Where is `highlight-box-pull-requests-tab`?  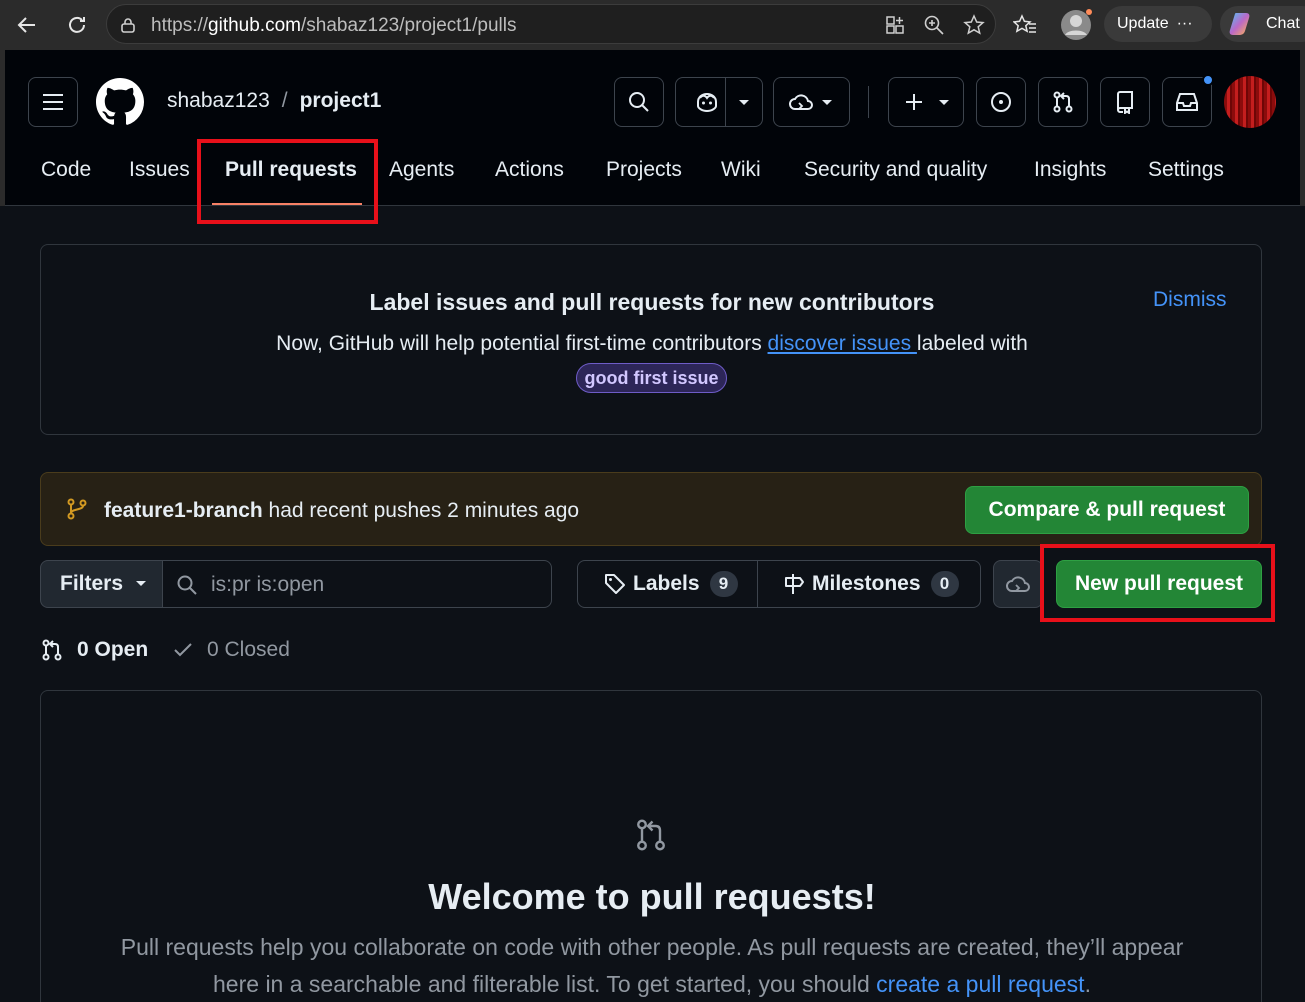 highlight-box-pull-requests-tab is located at coordinates (287, 181).